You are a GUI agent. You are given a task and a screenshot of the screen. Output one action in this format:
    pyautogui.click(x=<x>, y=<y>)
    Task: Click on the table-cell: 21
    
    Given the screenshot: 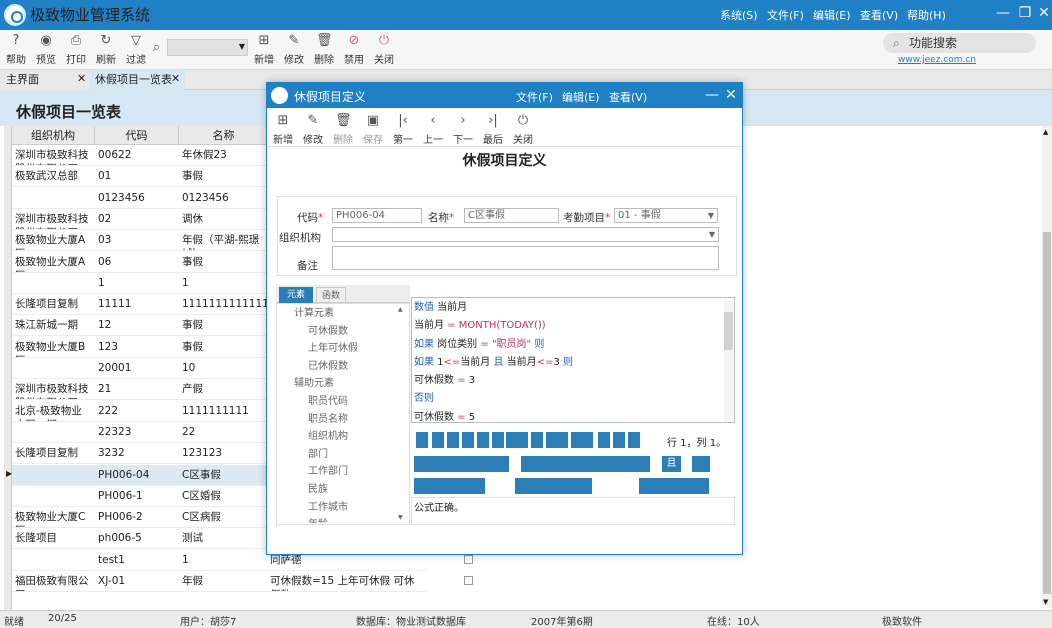 What is the action you would take?
    pyautogui.click(x=137, y=390)
    